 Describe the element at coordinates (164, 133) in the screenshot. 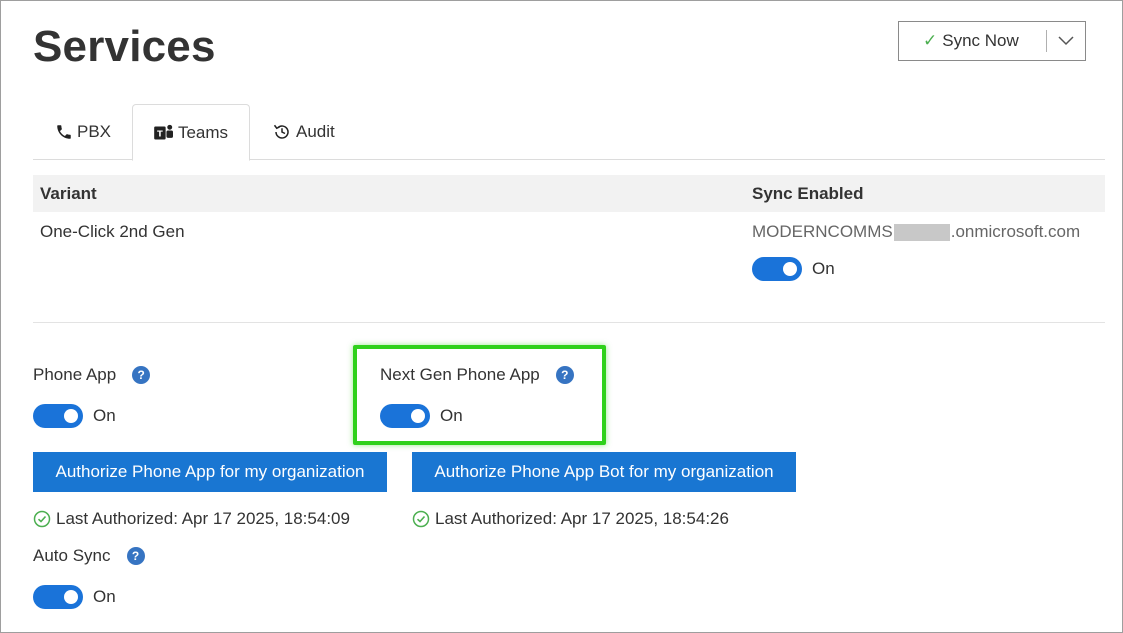

I see `teams-icon: T` at that location.